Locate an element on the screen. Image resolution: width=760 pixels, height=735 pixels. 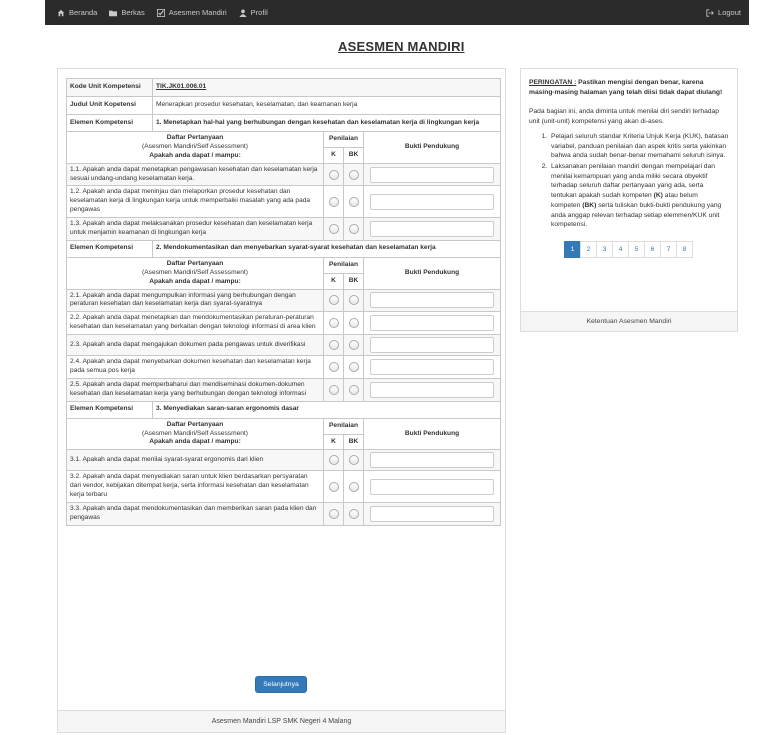
question-header-subtitle: (Asesmen Mandiri/Self Assessment) is located at coordinates (195, 146).